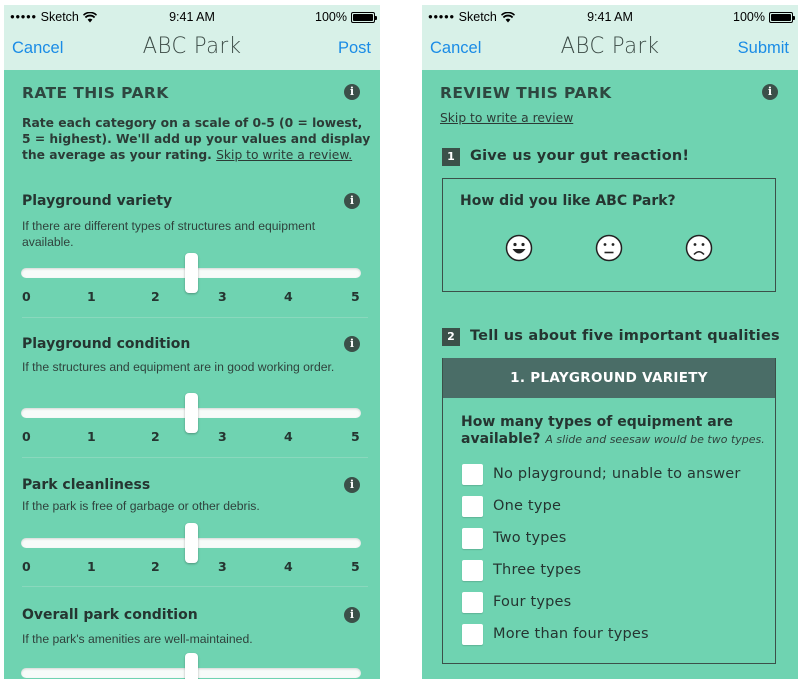  Describe the element at coordinates (532, 602) in the screenshot. I see `option-label: Four types` at that location.